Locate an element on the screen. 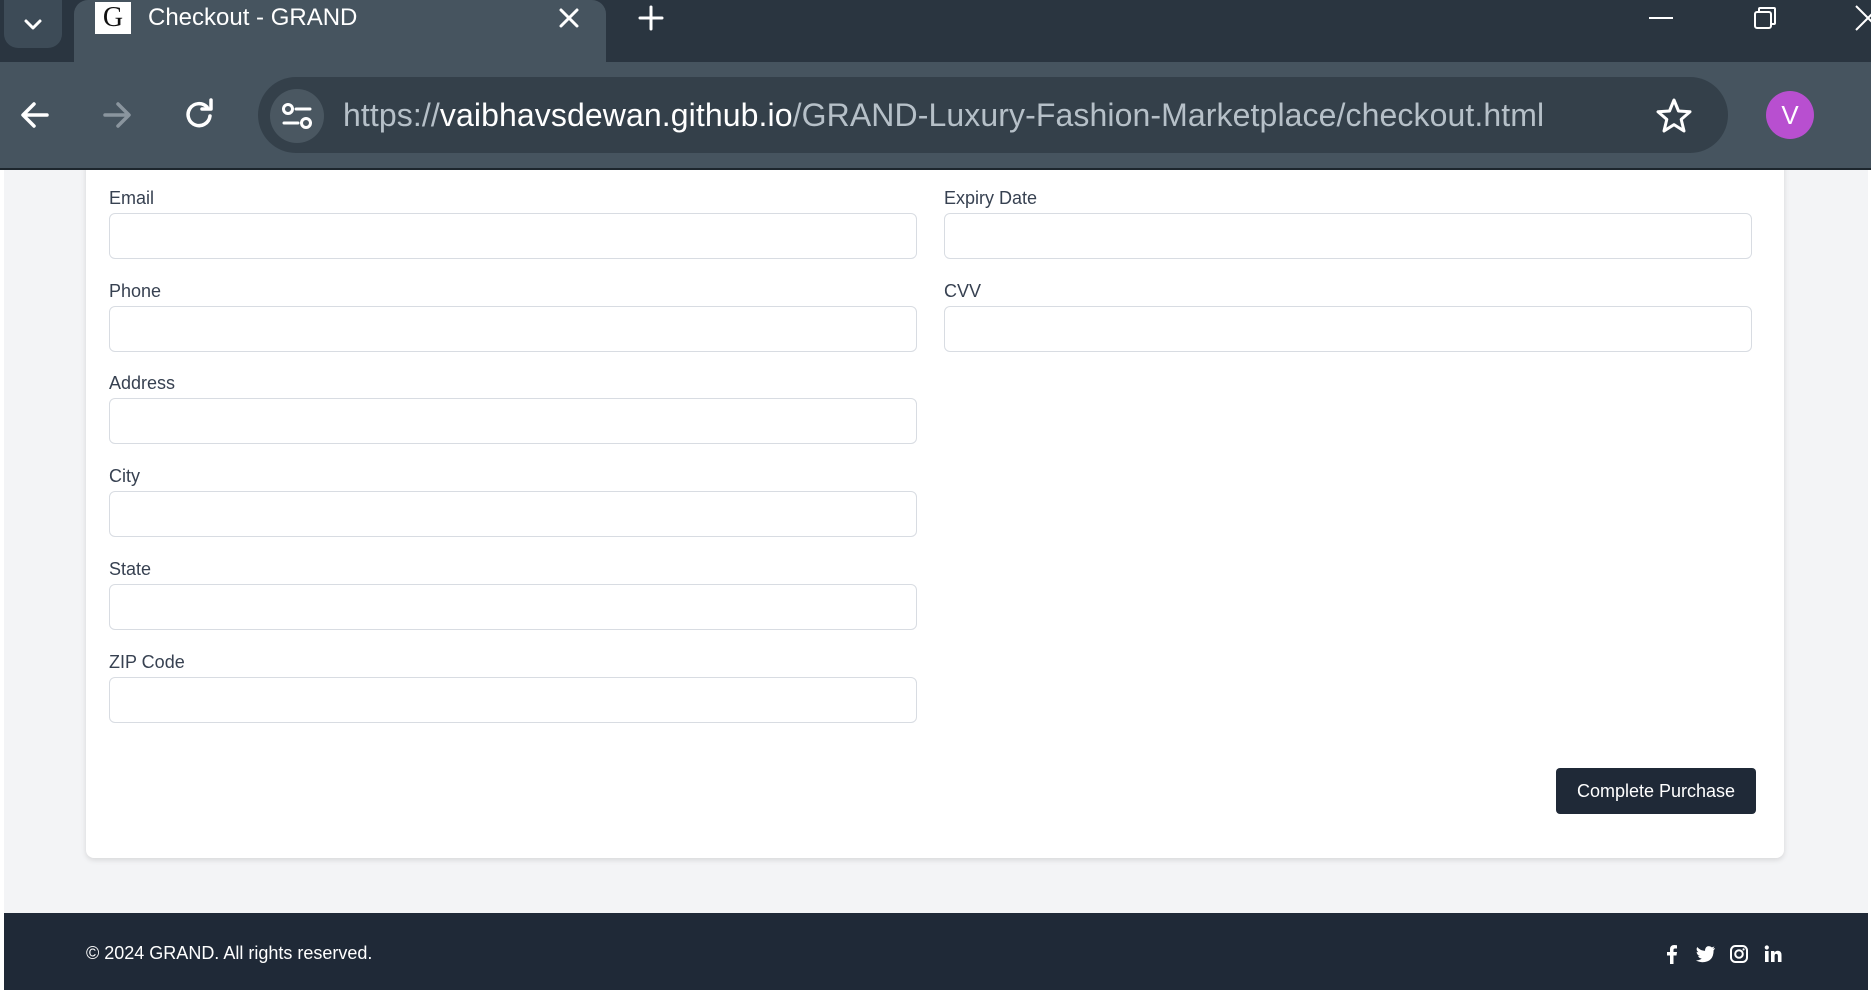  email-label: Email is located at coordinates (132, 198).